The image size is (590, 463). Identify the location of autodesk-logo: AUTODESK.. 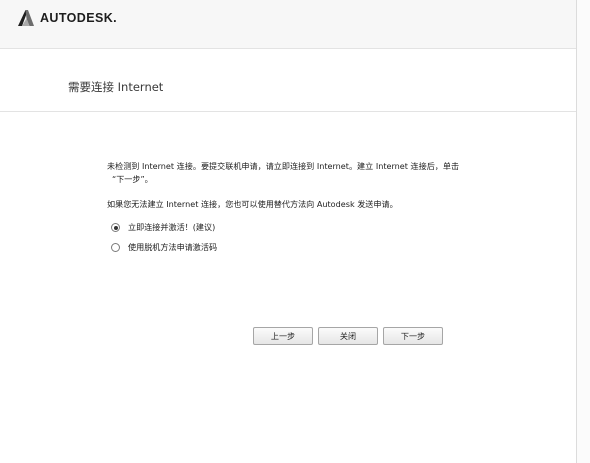
(67, 18).